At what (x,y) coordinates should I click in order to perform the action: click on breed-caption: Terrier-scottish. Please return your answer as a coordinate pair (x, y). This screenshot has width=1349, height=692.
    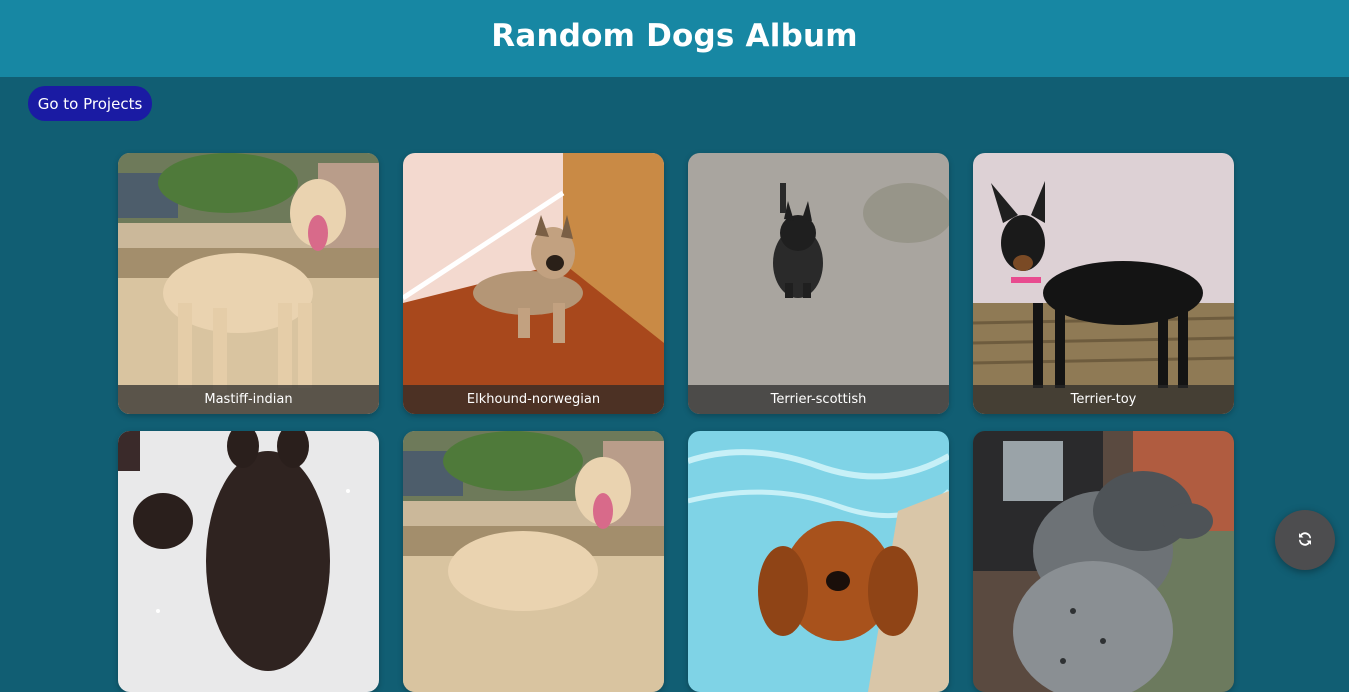
    Looking at the image, I should click on (818, 399).